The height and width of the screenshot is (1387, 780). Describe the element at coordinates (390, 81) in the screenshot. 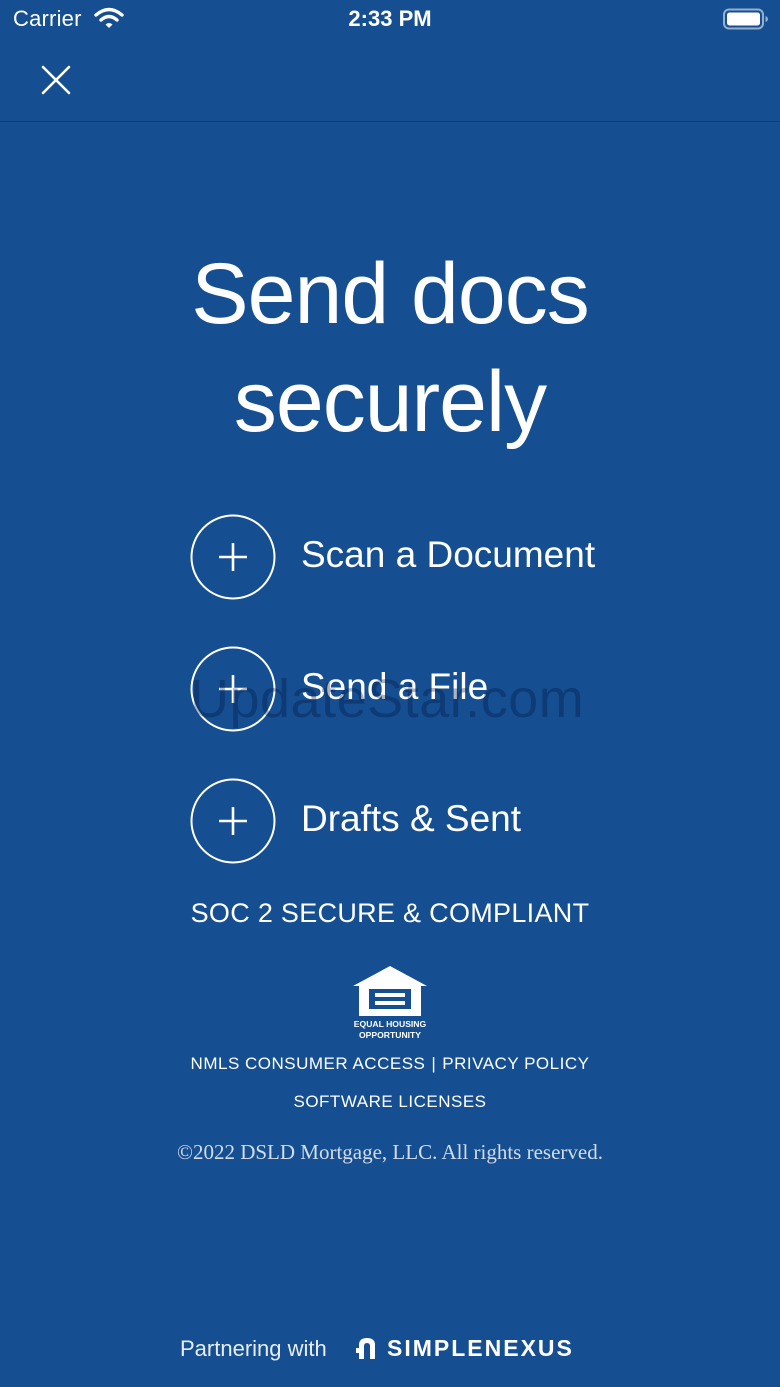

I see `nav-bar` at that location.